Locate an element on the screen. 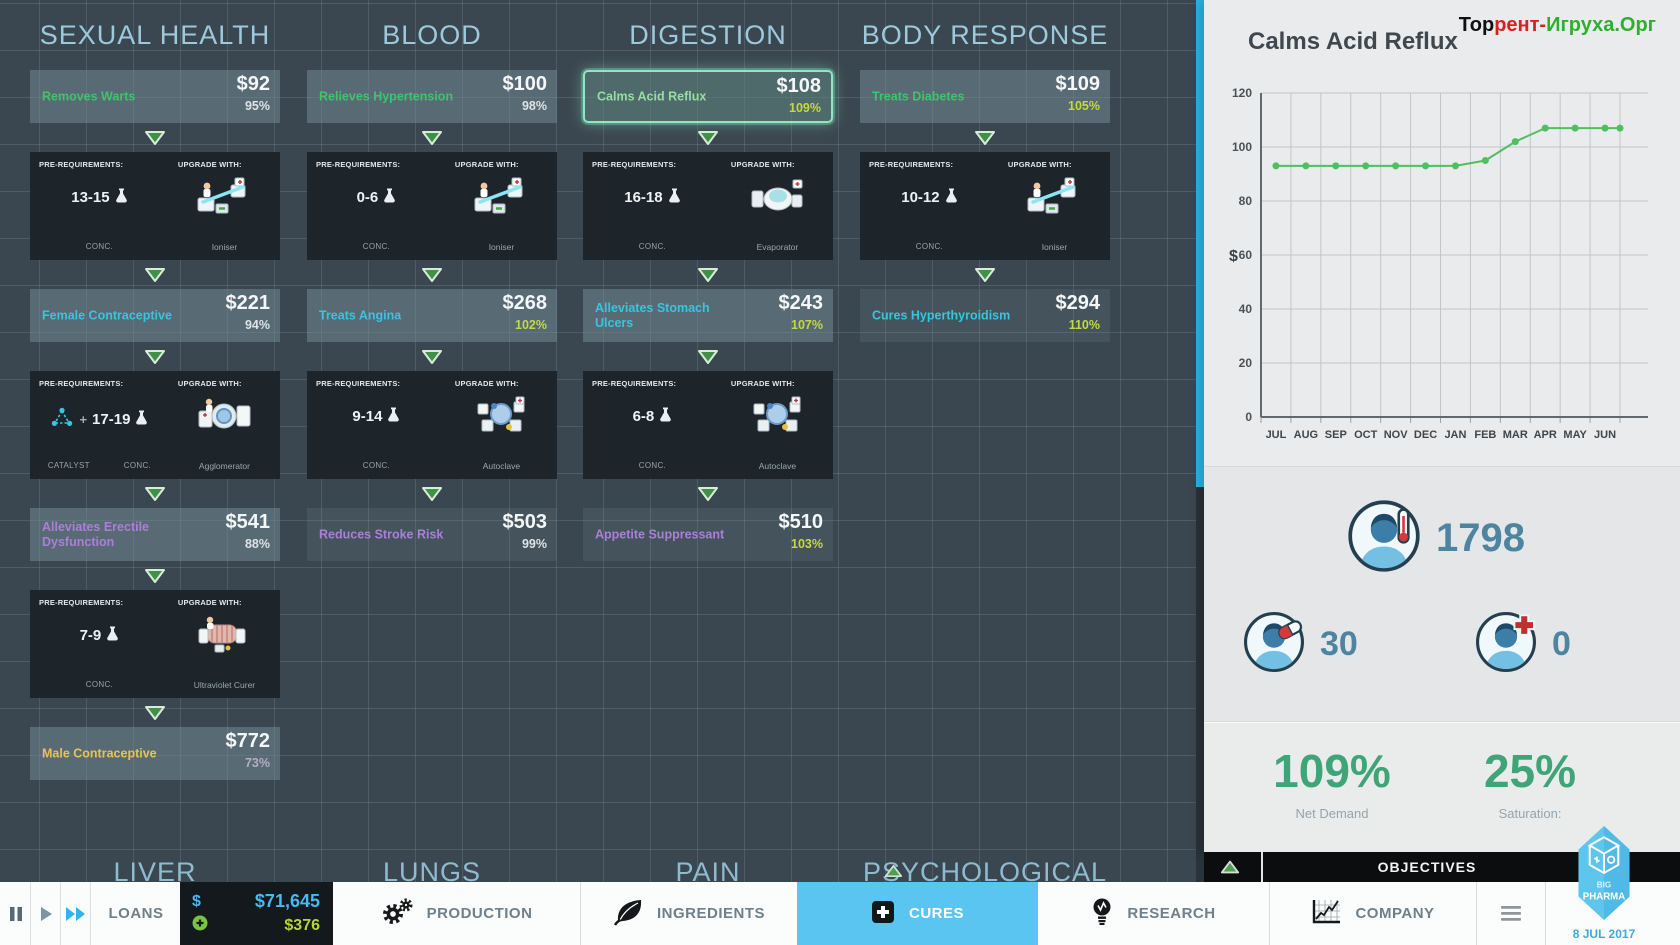 The image size is (1680, 945). tab-label: CURES is located at coordinates (936, 913).